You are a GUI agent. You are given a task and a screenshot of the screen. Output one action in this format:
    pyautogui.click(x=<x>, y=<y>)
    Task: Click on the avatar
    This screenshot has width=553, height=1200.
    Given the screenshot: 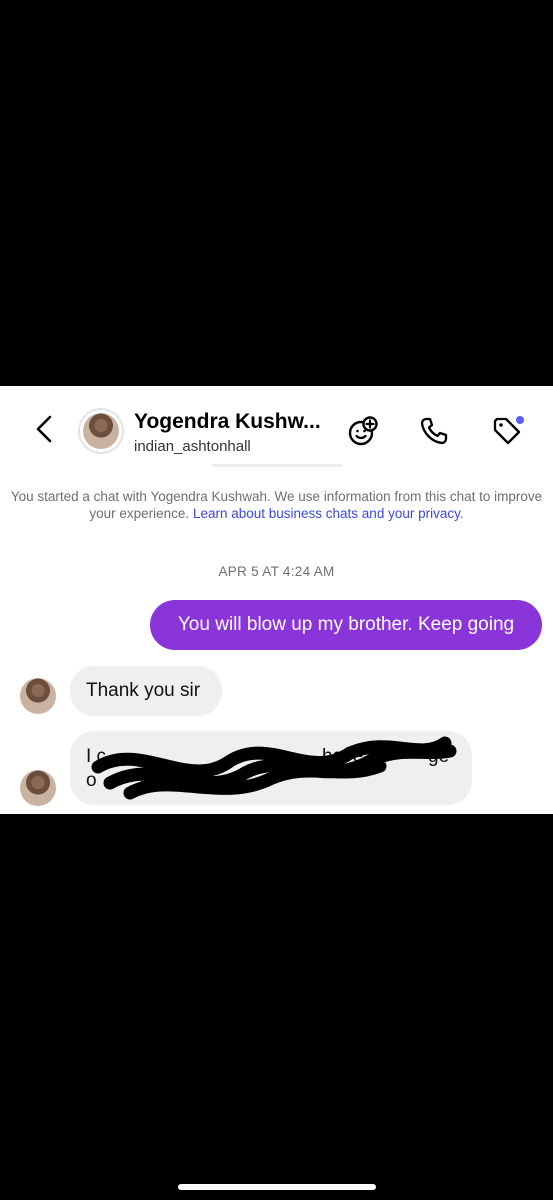 What is the action you would take?
    pyautogui.click(x=101, y=431)
    